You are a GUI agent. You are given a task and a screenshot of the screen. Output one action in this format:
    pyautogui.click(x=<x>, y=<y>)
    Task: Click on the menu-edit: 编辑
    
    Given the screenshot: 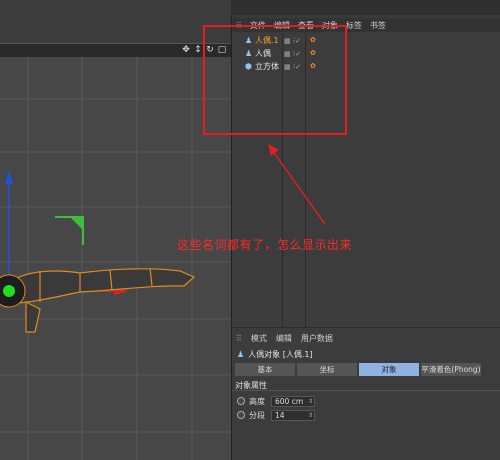 What is the action you would take?
    pyautogui.click(x=284, y=338)
    